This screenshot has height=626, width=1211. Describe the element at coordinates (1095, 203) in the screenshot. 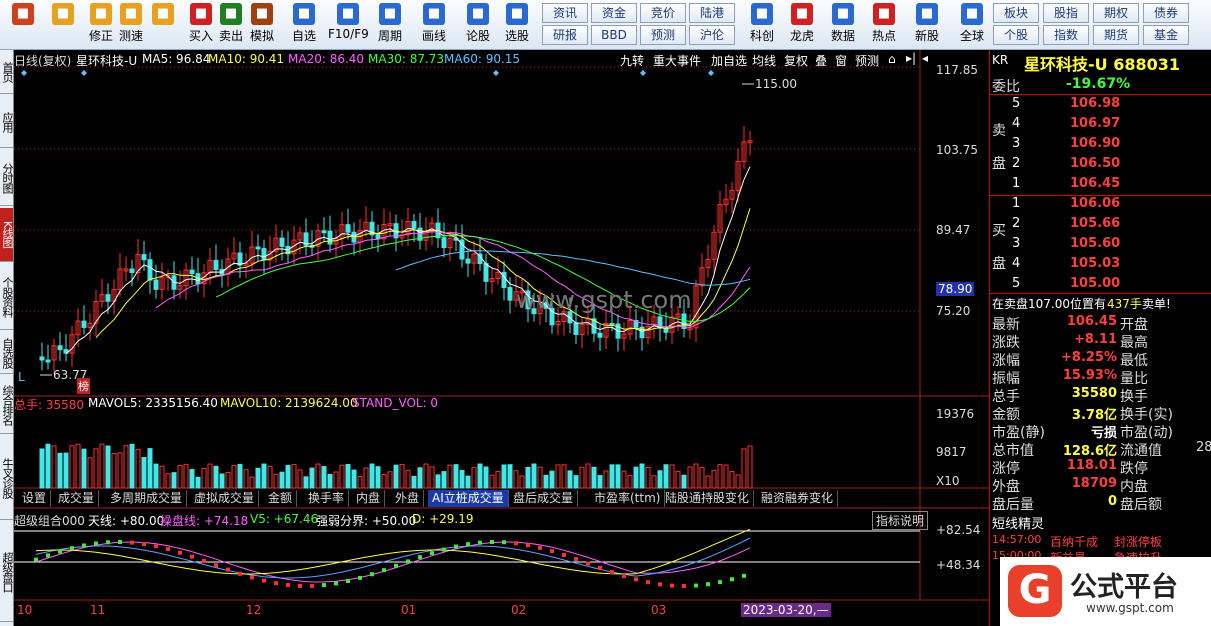

I see `buy-price: 106.06` at that location.